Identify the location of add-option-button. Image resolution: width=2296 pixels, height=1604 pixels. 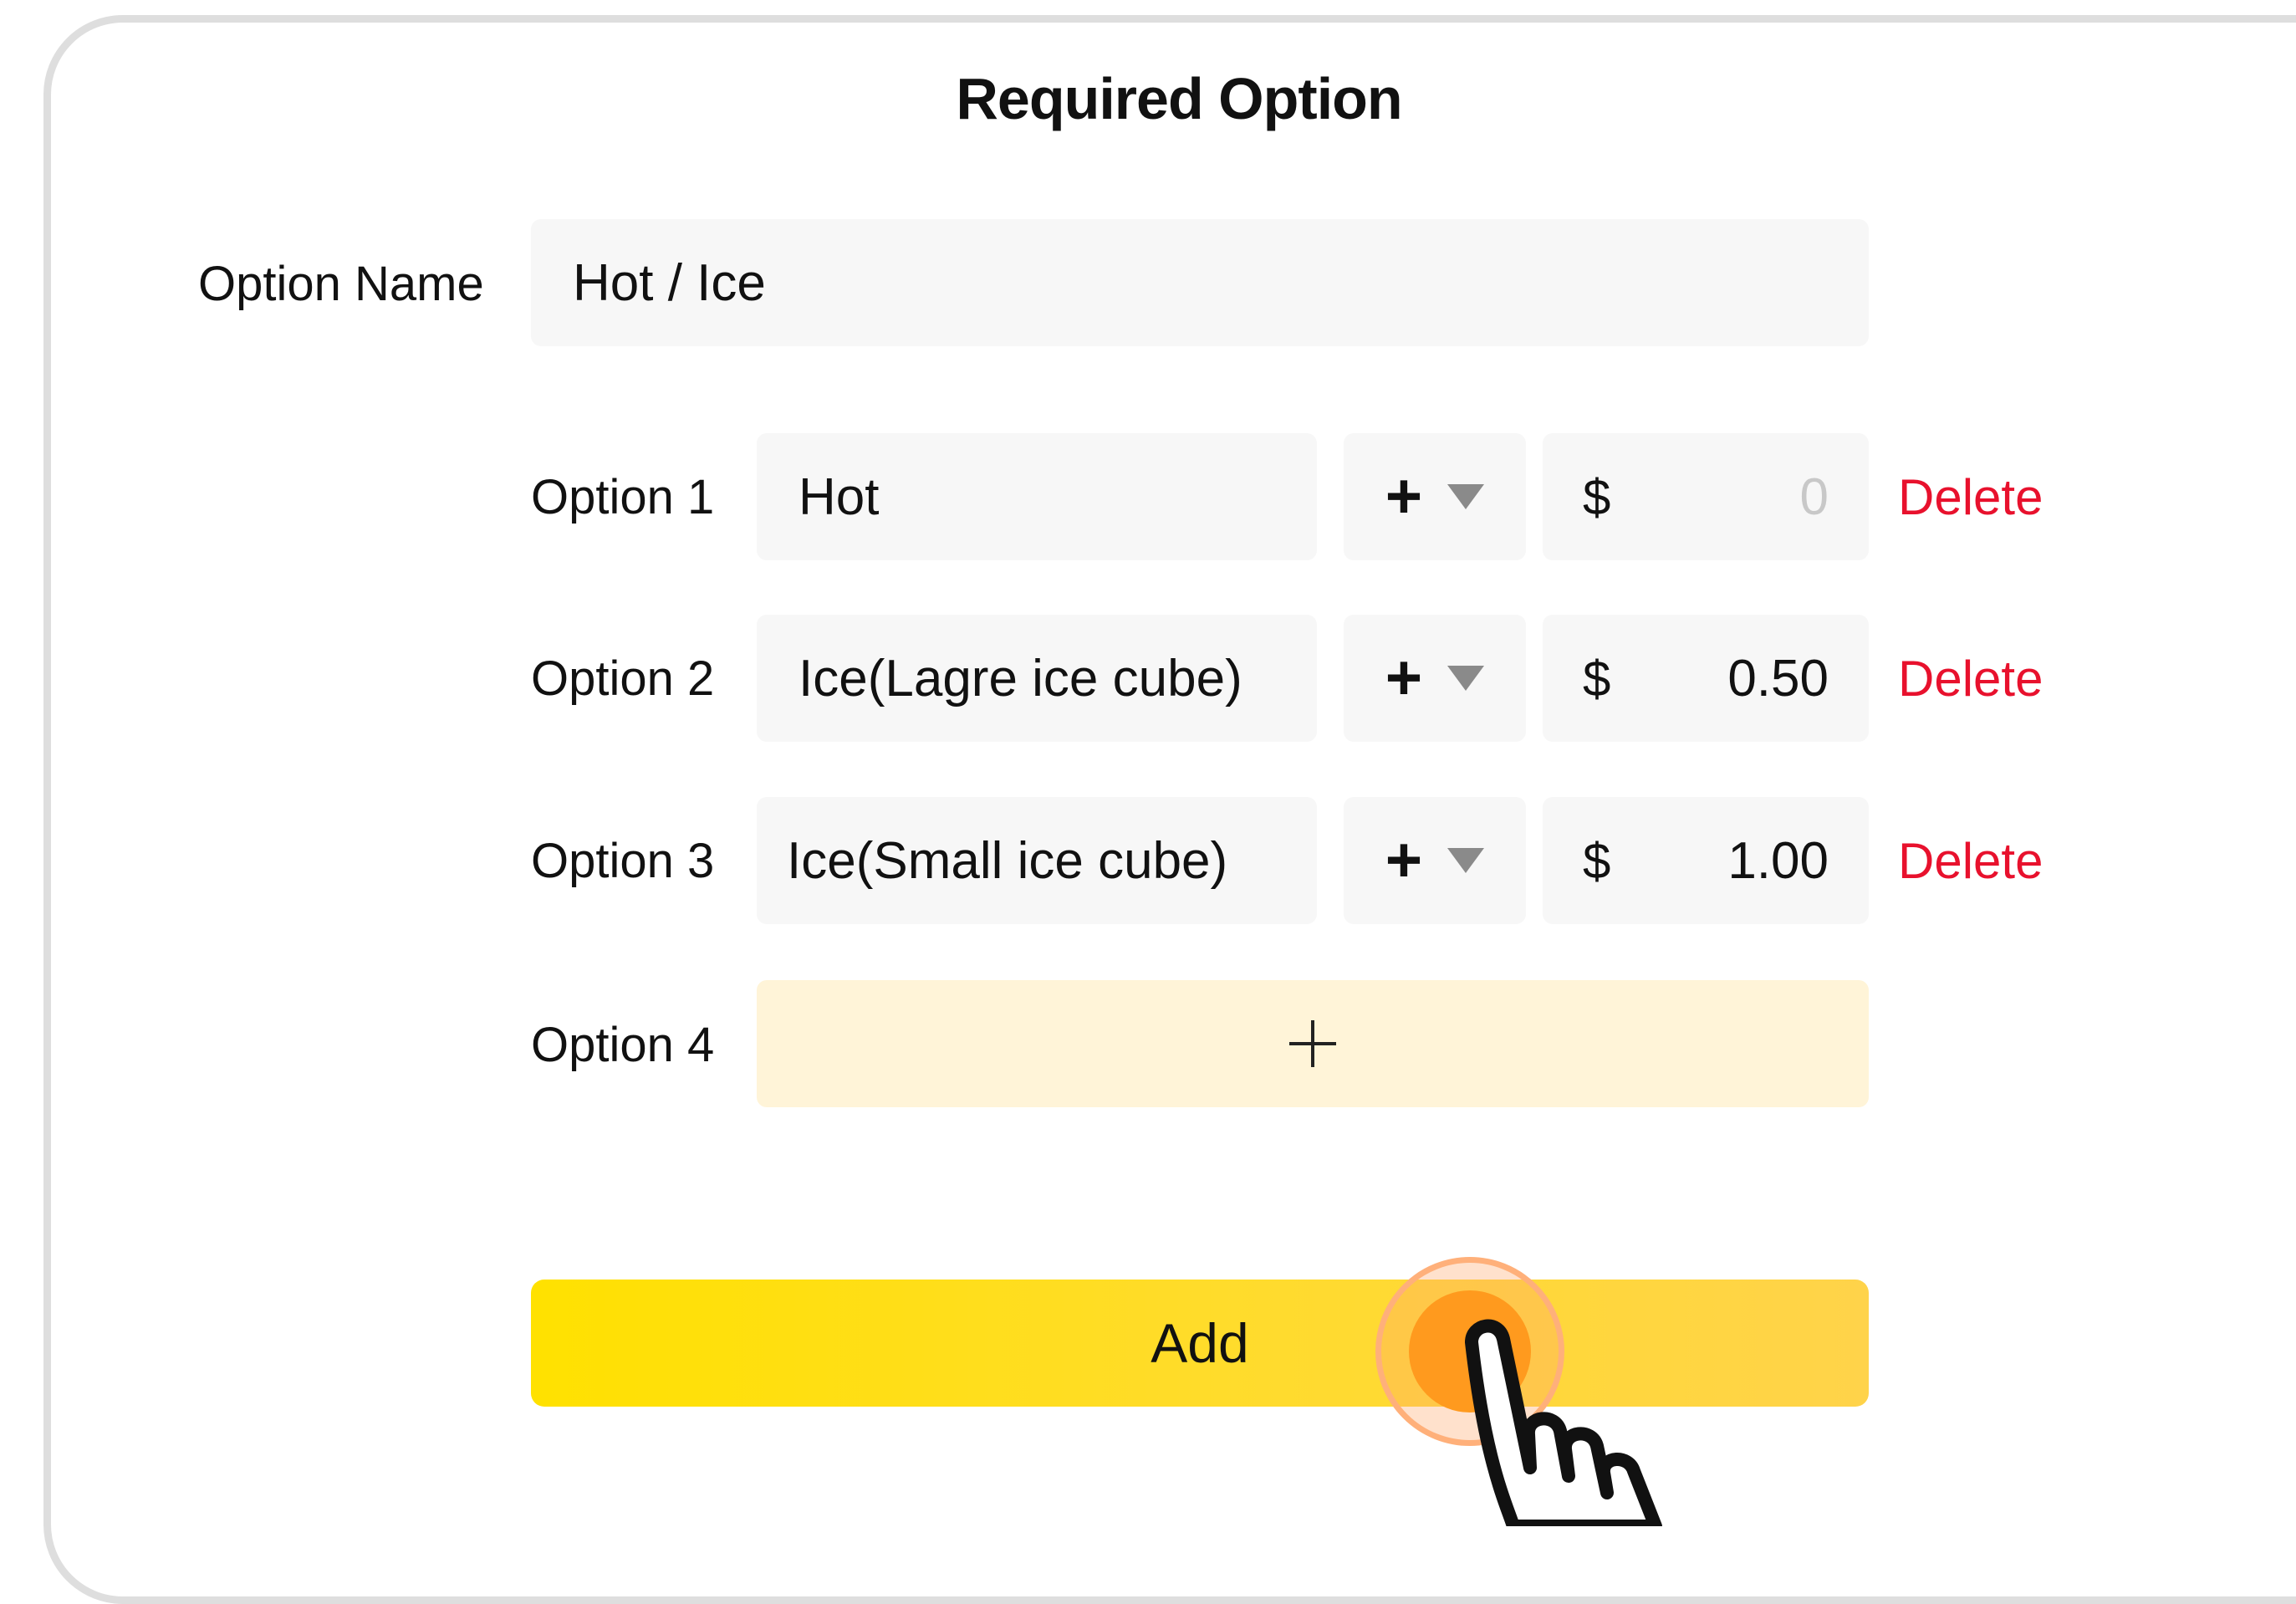
(1313, 1043).